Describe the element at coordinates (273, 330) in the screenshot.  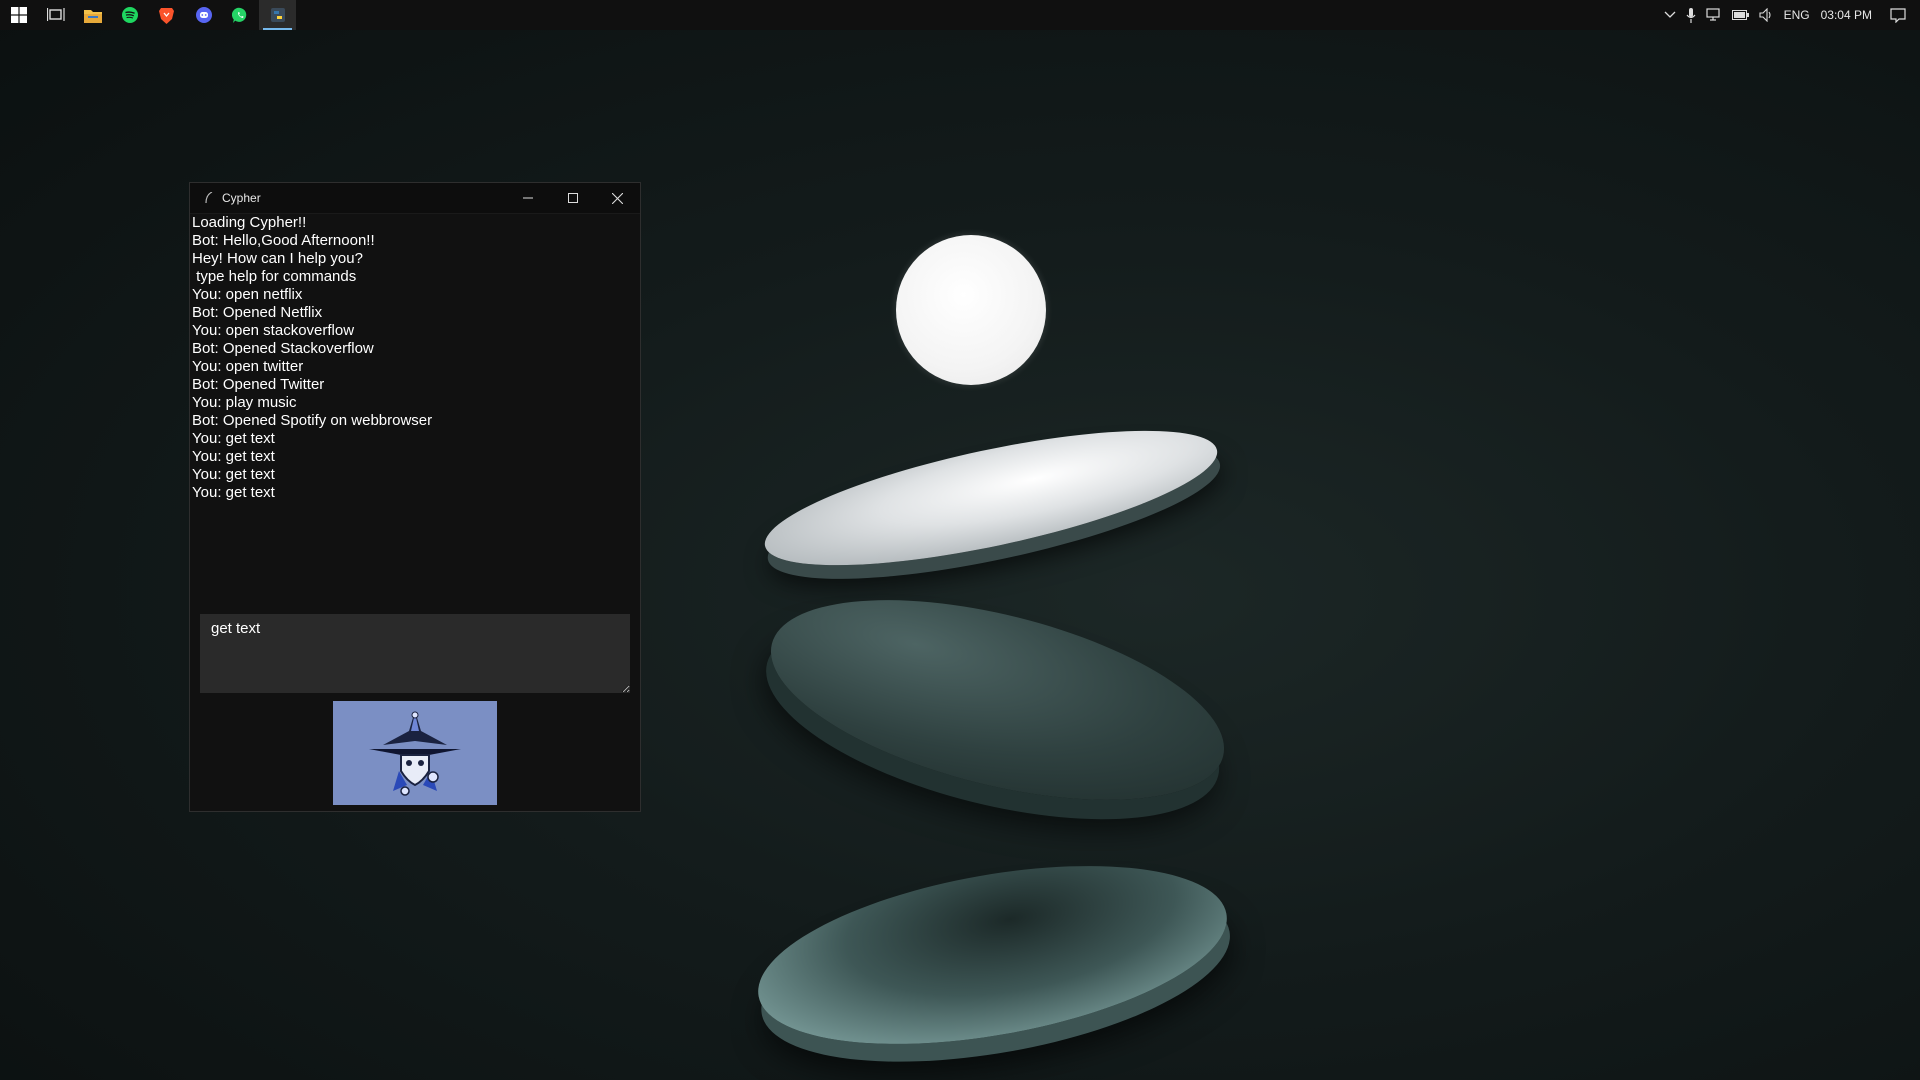
I see `chat-line: You: open stackoverflow` at that location.